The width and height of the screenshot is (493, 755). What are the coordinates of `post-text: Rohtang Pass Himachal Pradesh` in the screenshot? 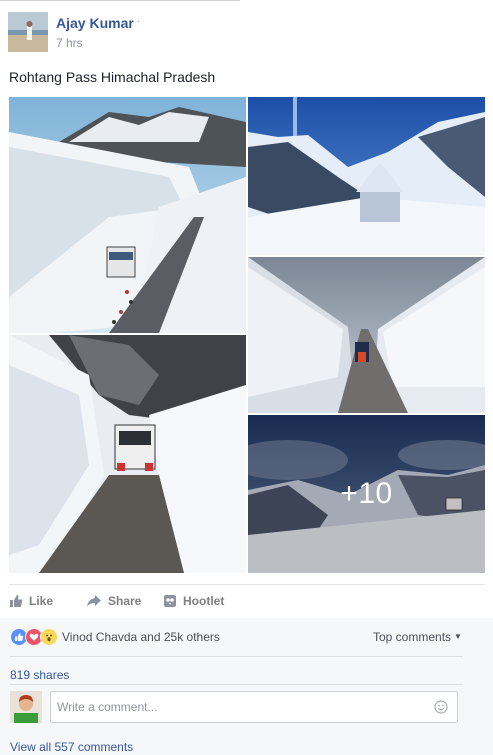 It's located at (112, 77).